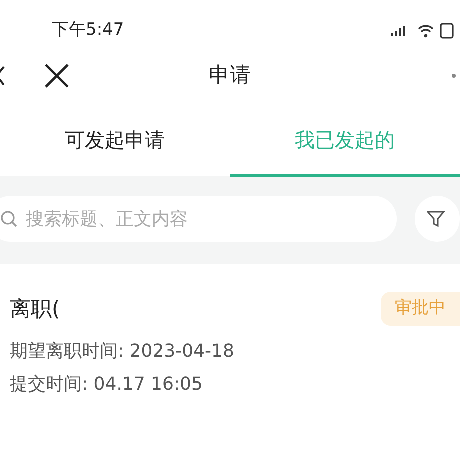 The width and height of the screenshot is (460, 460). I want to click on search-field: 搜索标题、正文内容, so click(199, 219).